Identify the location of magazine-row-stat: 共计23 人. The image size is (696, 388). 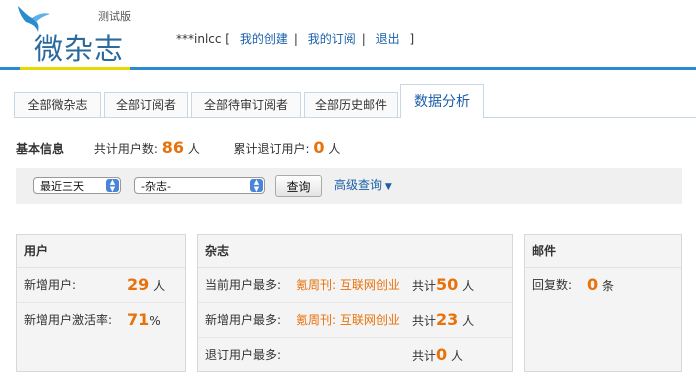
(443, 320).